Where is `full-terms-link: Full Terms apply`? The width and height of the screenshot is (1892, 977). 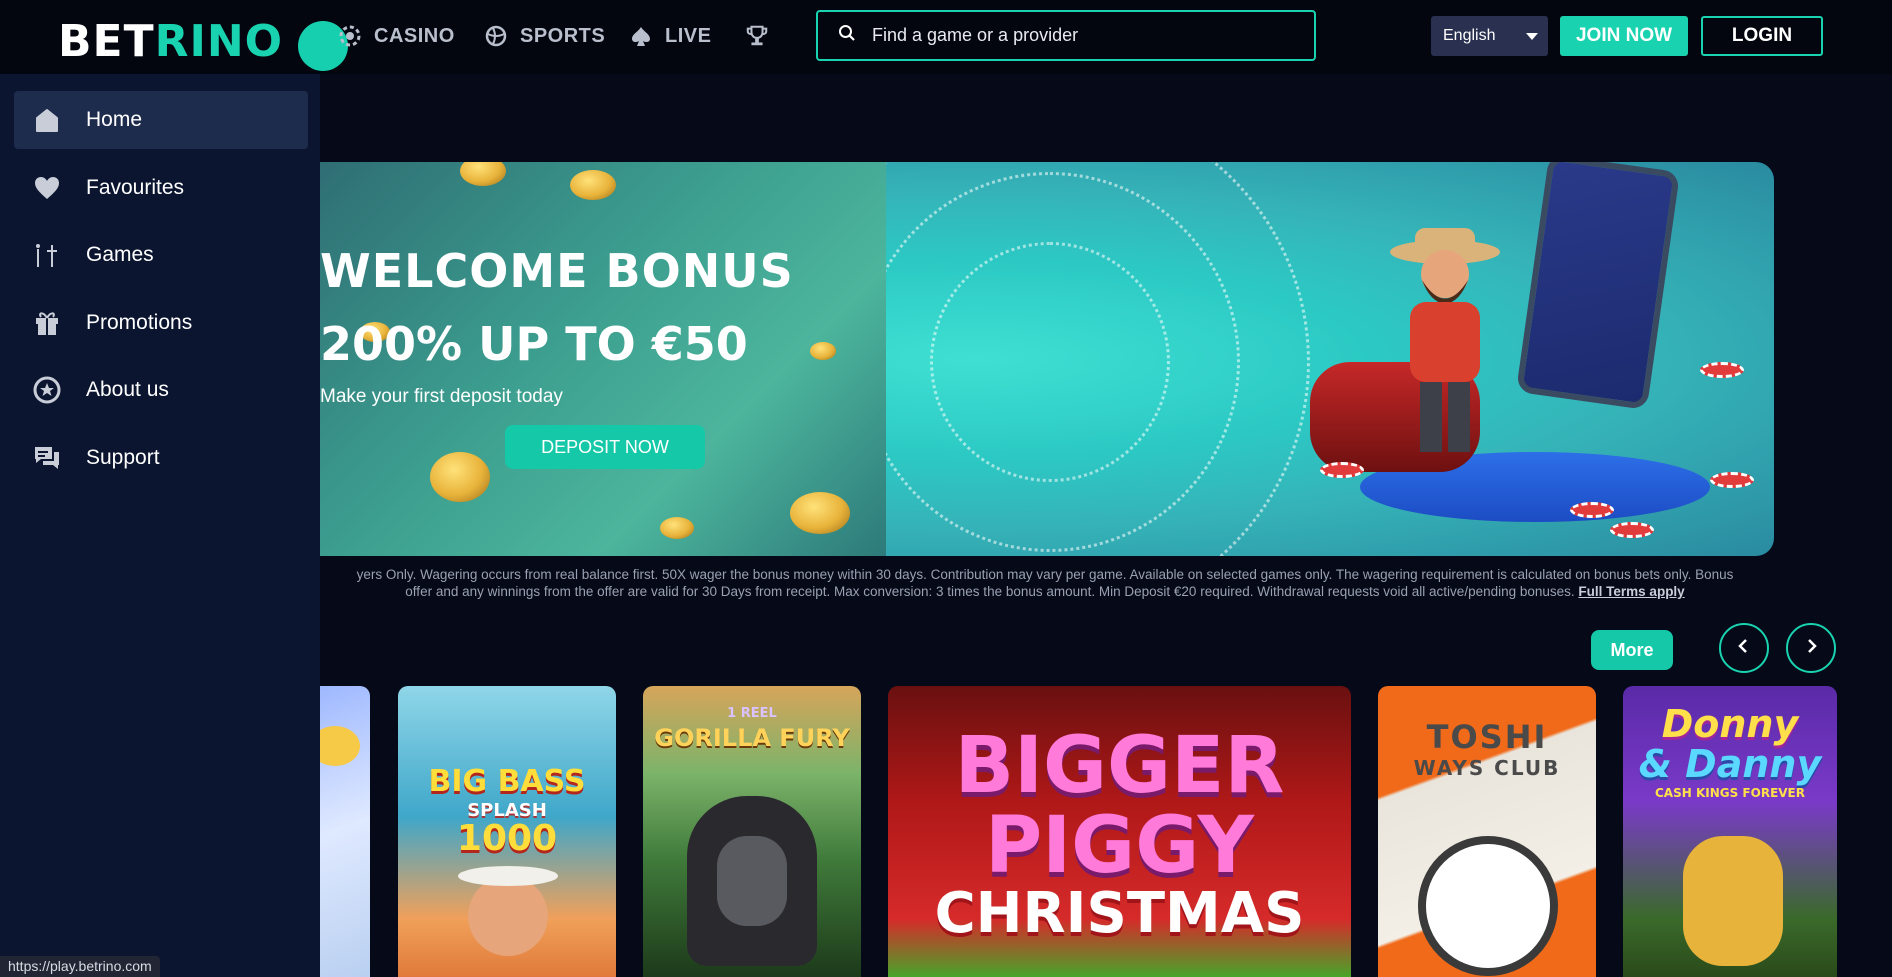
full-terms-link: Full Terms apply is located at coordinates (1631, 591).